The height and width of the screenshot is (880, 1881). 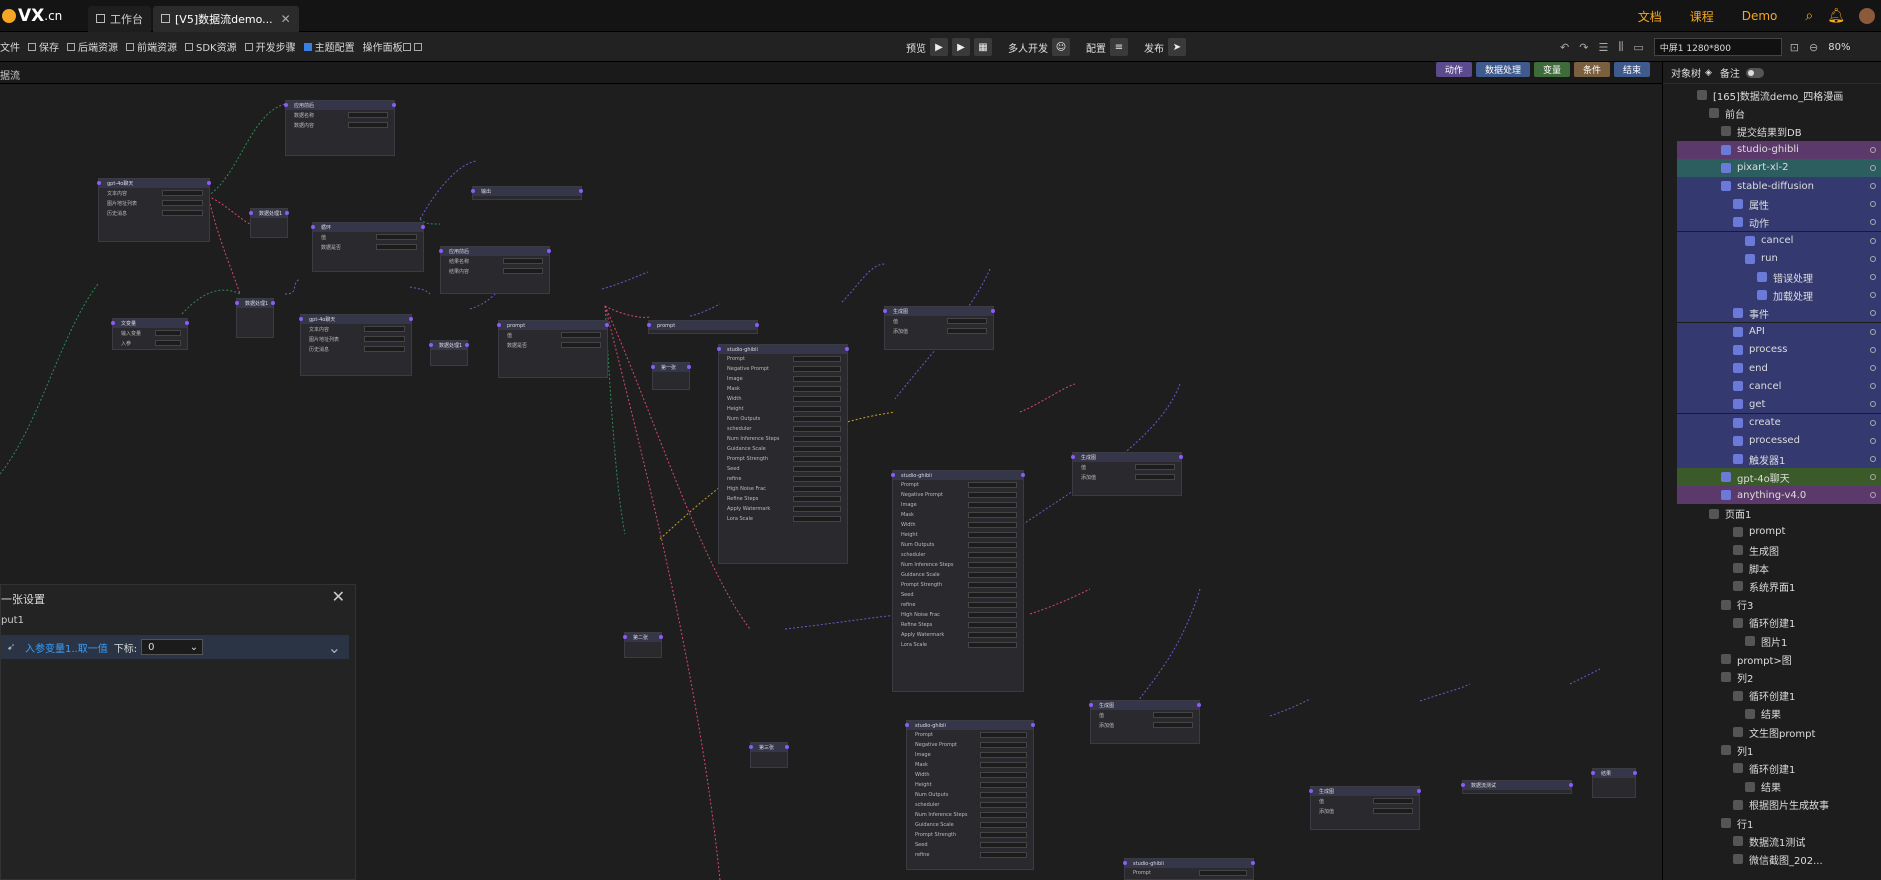 What do you see at coordinates (1779, 568) in the screenshot?
I see `tree-item: 脚本` at bounding box center [1779, 568].